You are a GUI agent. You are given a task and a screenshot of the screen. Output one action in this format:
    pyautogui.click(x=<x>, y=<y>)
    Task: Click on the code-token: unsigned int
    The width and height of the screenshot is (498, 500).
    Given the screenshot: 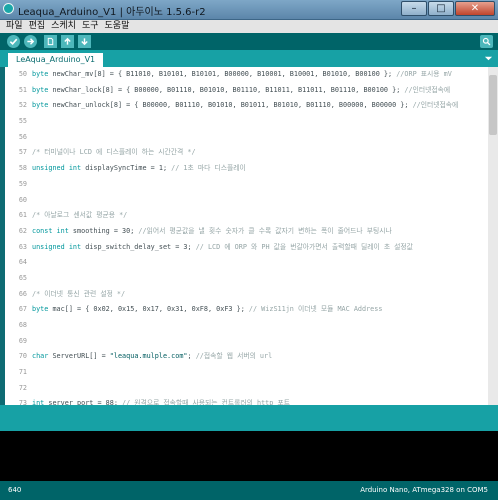 What is the action you would take?
    pyautogui.click(x=57, y=246)
    